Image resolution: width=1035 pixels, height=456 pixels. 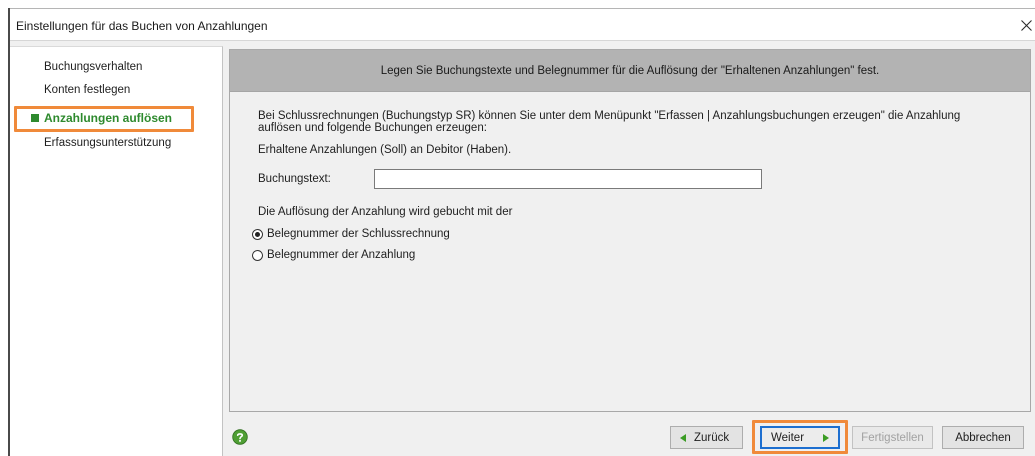 I want to click on step-label: Erfassungsunterstützung, so click(x=108, y=143).